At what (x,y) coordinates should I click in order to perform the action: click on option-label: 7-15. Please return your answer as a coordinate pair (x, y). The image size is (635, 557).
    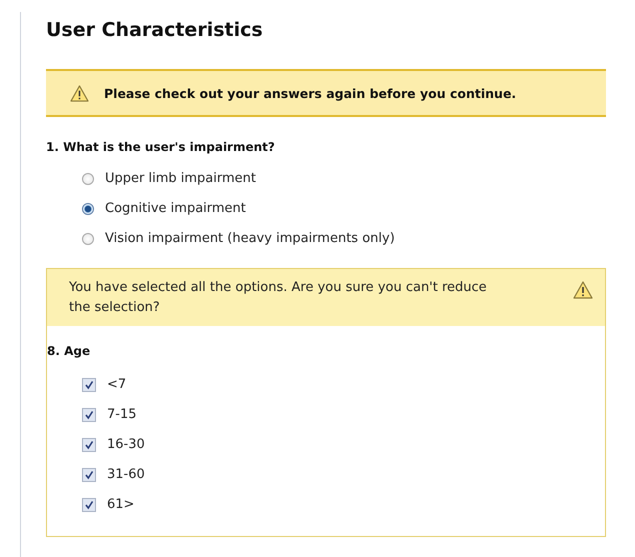
    Looking at the image, I should click on (122, 414).